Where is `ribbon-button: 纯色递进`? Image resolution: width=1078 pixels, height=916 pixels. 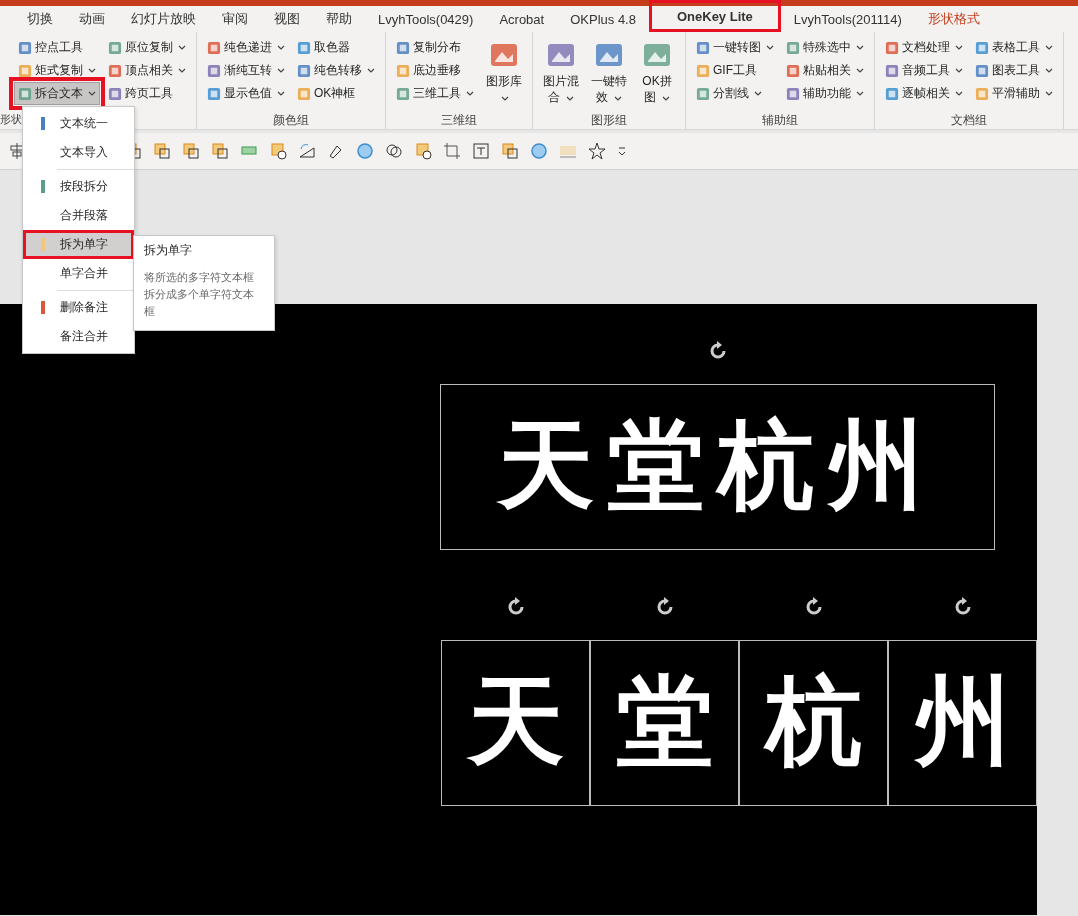 ribbon-button: 纯色递进 is located at coordinates (246, 47).